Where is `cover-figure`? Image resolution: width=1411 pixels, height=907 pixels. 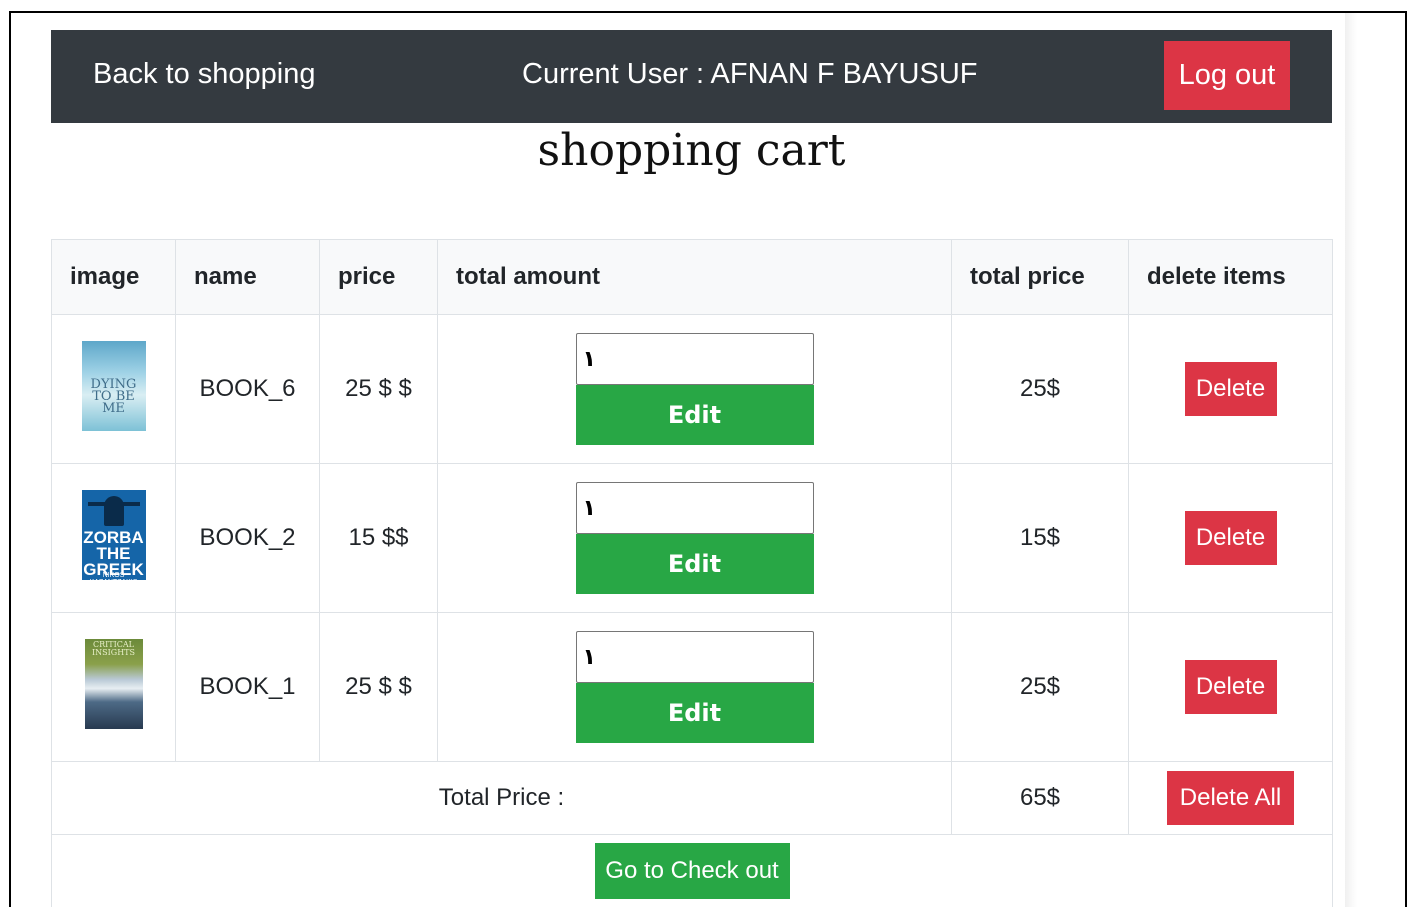
cover-figure is located at coordinates (113, 510).